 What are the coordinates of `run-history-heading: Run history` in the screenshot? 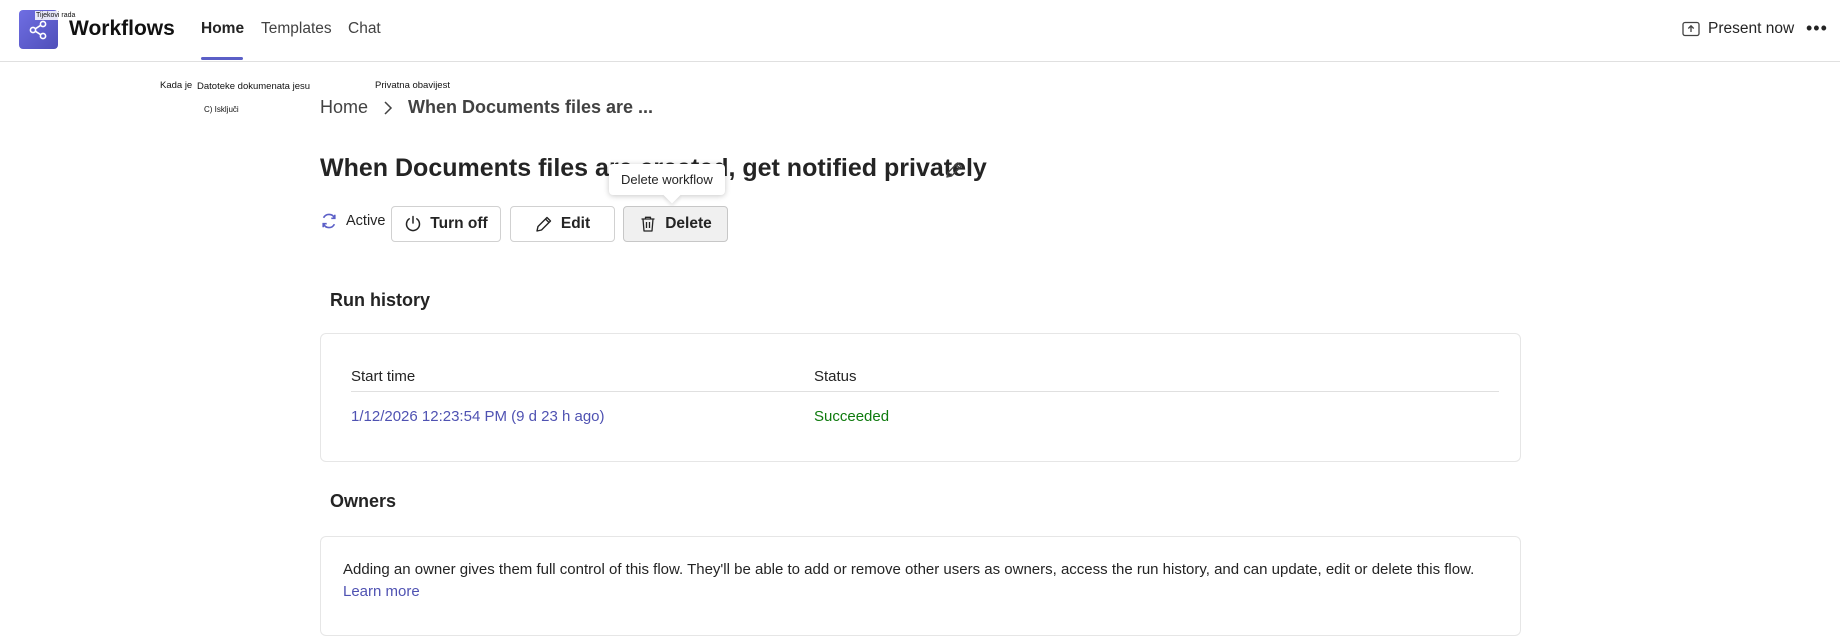 It's located at (380, 300).